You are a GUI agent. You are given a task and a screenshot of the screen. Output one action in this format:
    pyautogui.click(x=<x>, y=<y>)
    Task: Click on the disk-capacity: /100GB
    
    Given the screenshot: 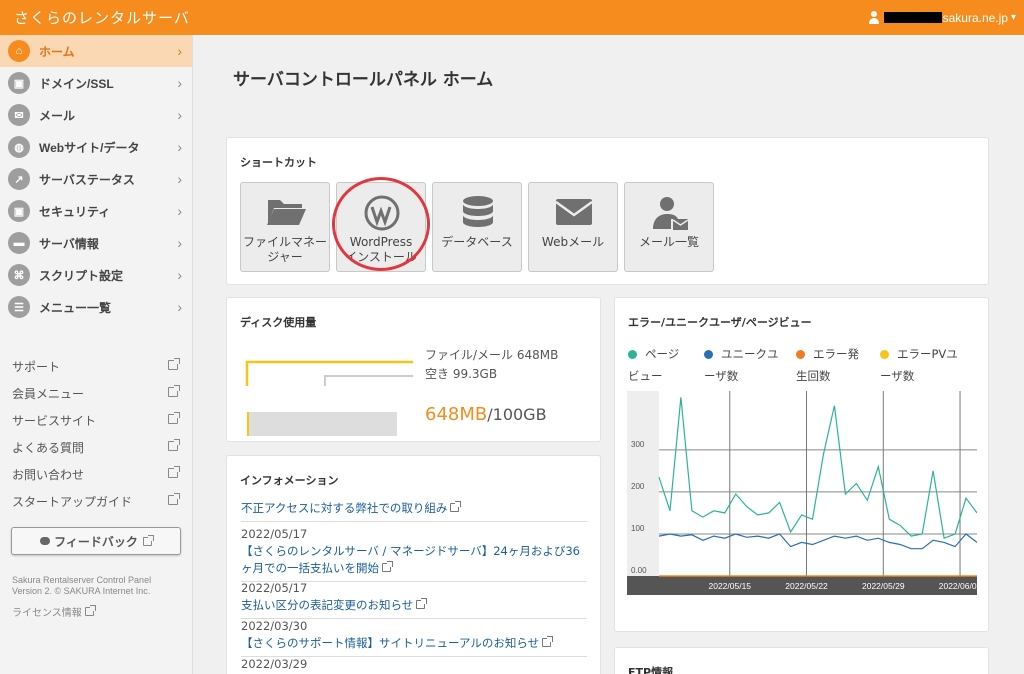 What is the action you would take?
    pyautogui.click(x=517, y=414)
    